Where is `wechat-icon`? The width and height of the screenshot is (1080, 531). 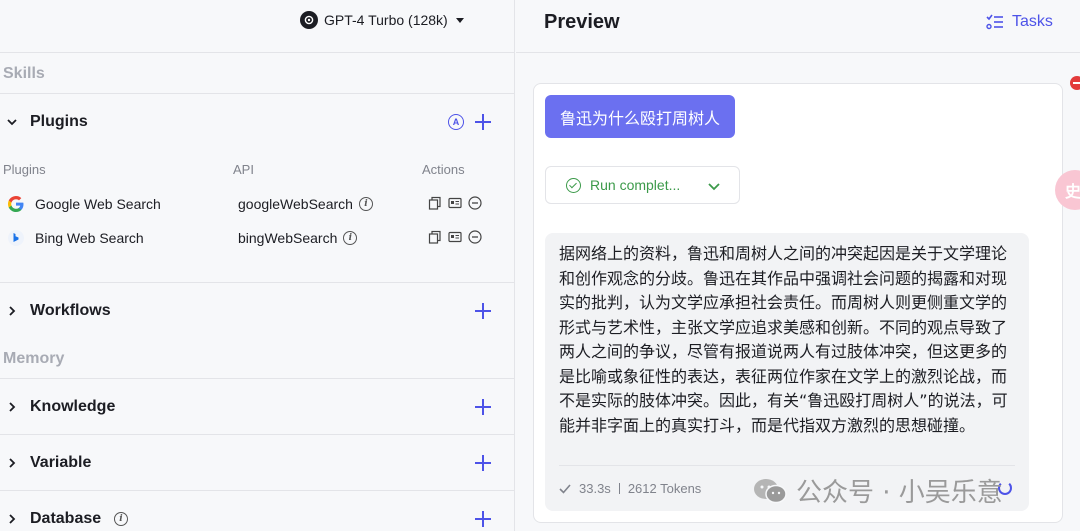 wechat-icon is located at coordinates (770, 490).